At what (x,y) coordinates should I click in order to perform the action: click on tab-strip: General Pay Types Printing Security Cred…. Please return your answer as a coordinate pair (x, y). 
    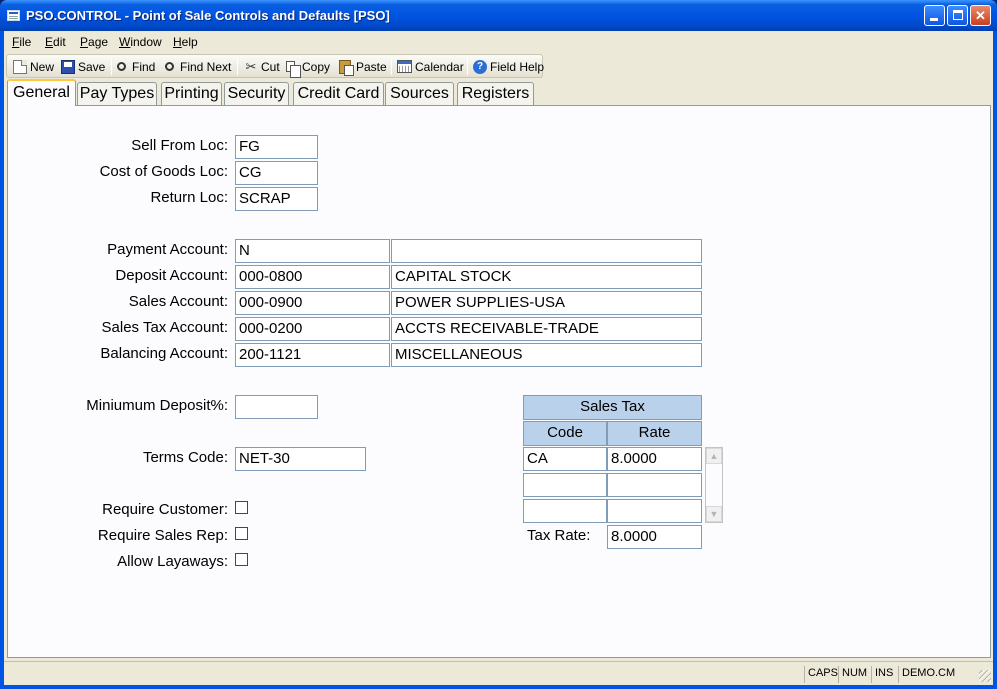
    Looking at the image, I should click on (498, 92).